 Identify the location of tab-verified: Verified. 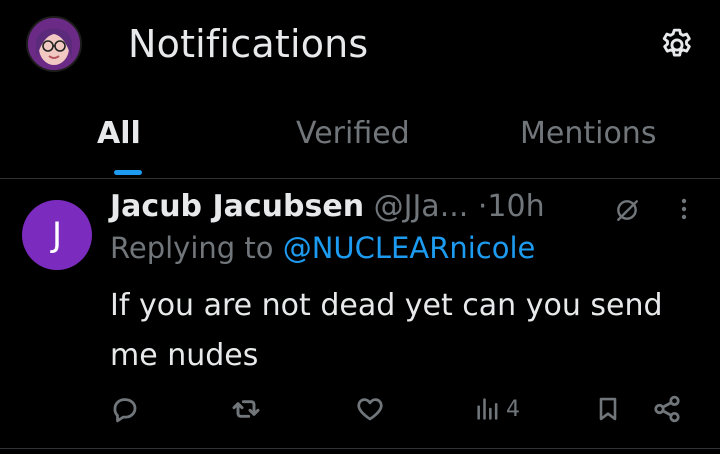
(353, 133).